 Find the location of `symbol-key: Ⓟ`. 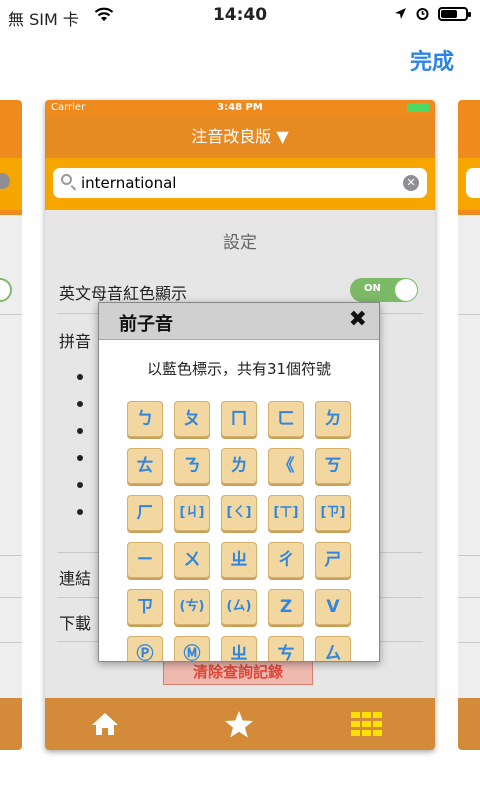

symbol-key: Ⓟ is located at coordinates (145, 648).